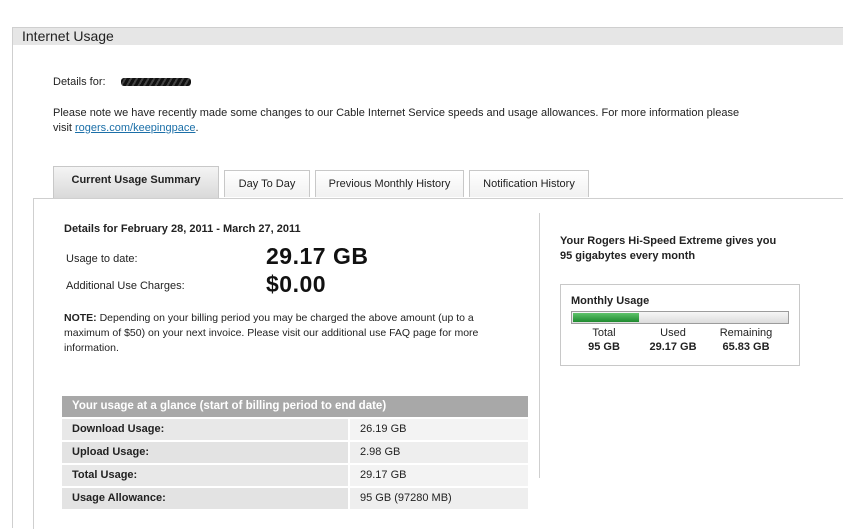 Image resolution: width=843 pixels, height=529 pixels. What do you see at coordinates (296, 284) in the screenshot?
I see `additional-charges-value: $0.00` at bounding box center [296, 284].